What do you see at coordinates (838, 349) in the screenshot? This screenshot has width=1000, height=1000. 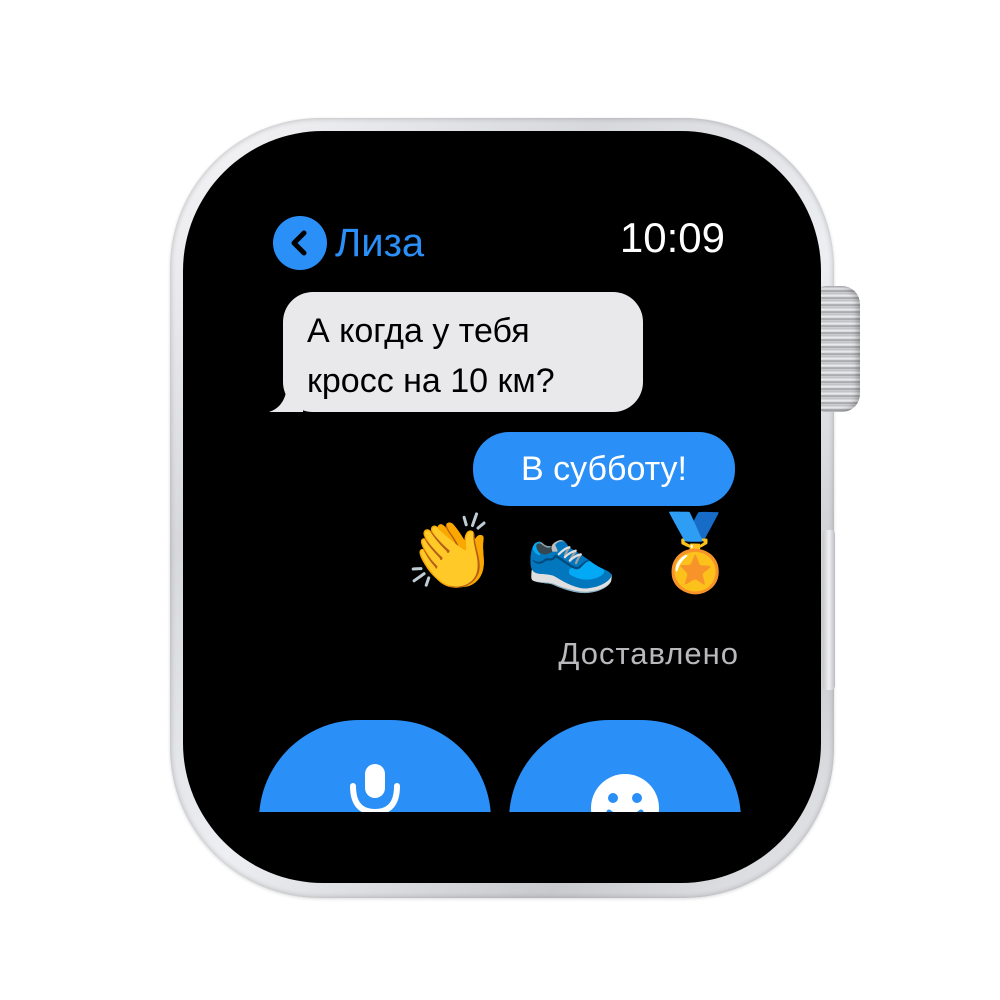 I see `digital-crown` at bounding box center [838, 349].